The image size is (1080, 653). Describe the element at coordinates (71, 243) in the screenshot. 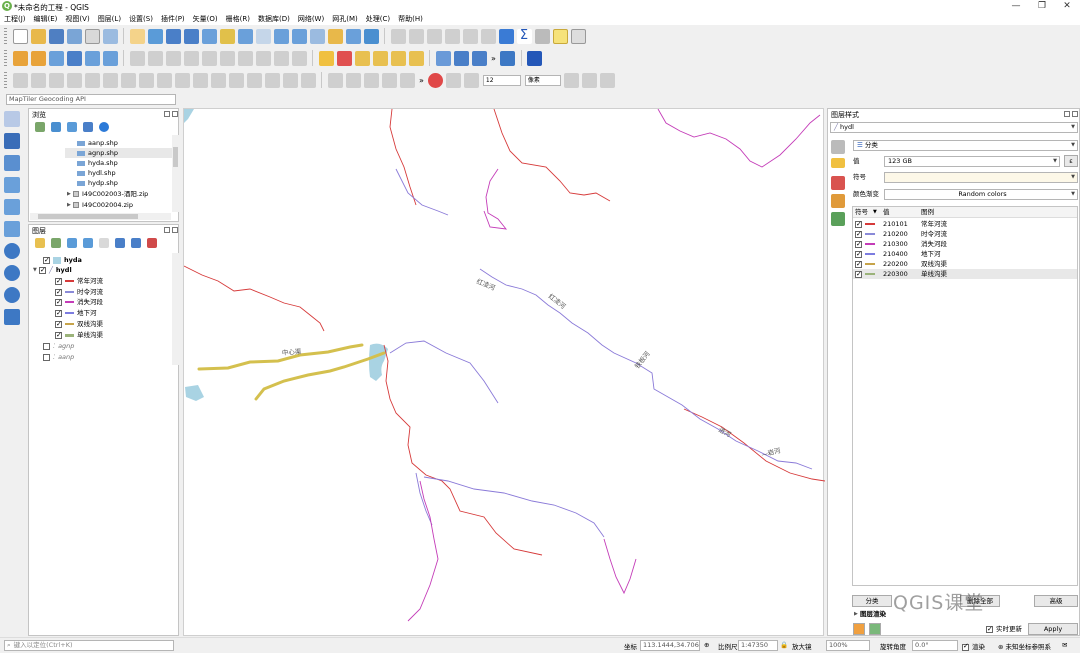

I see `manage-themes-icon` at that location.